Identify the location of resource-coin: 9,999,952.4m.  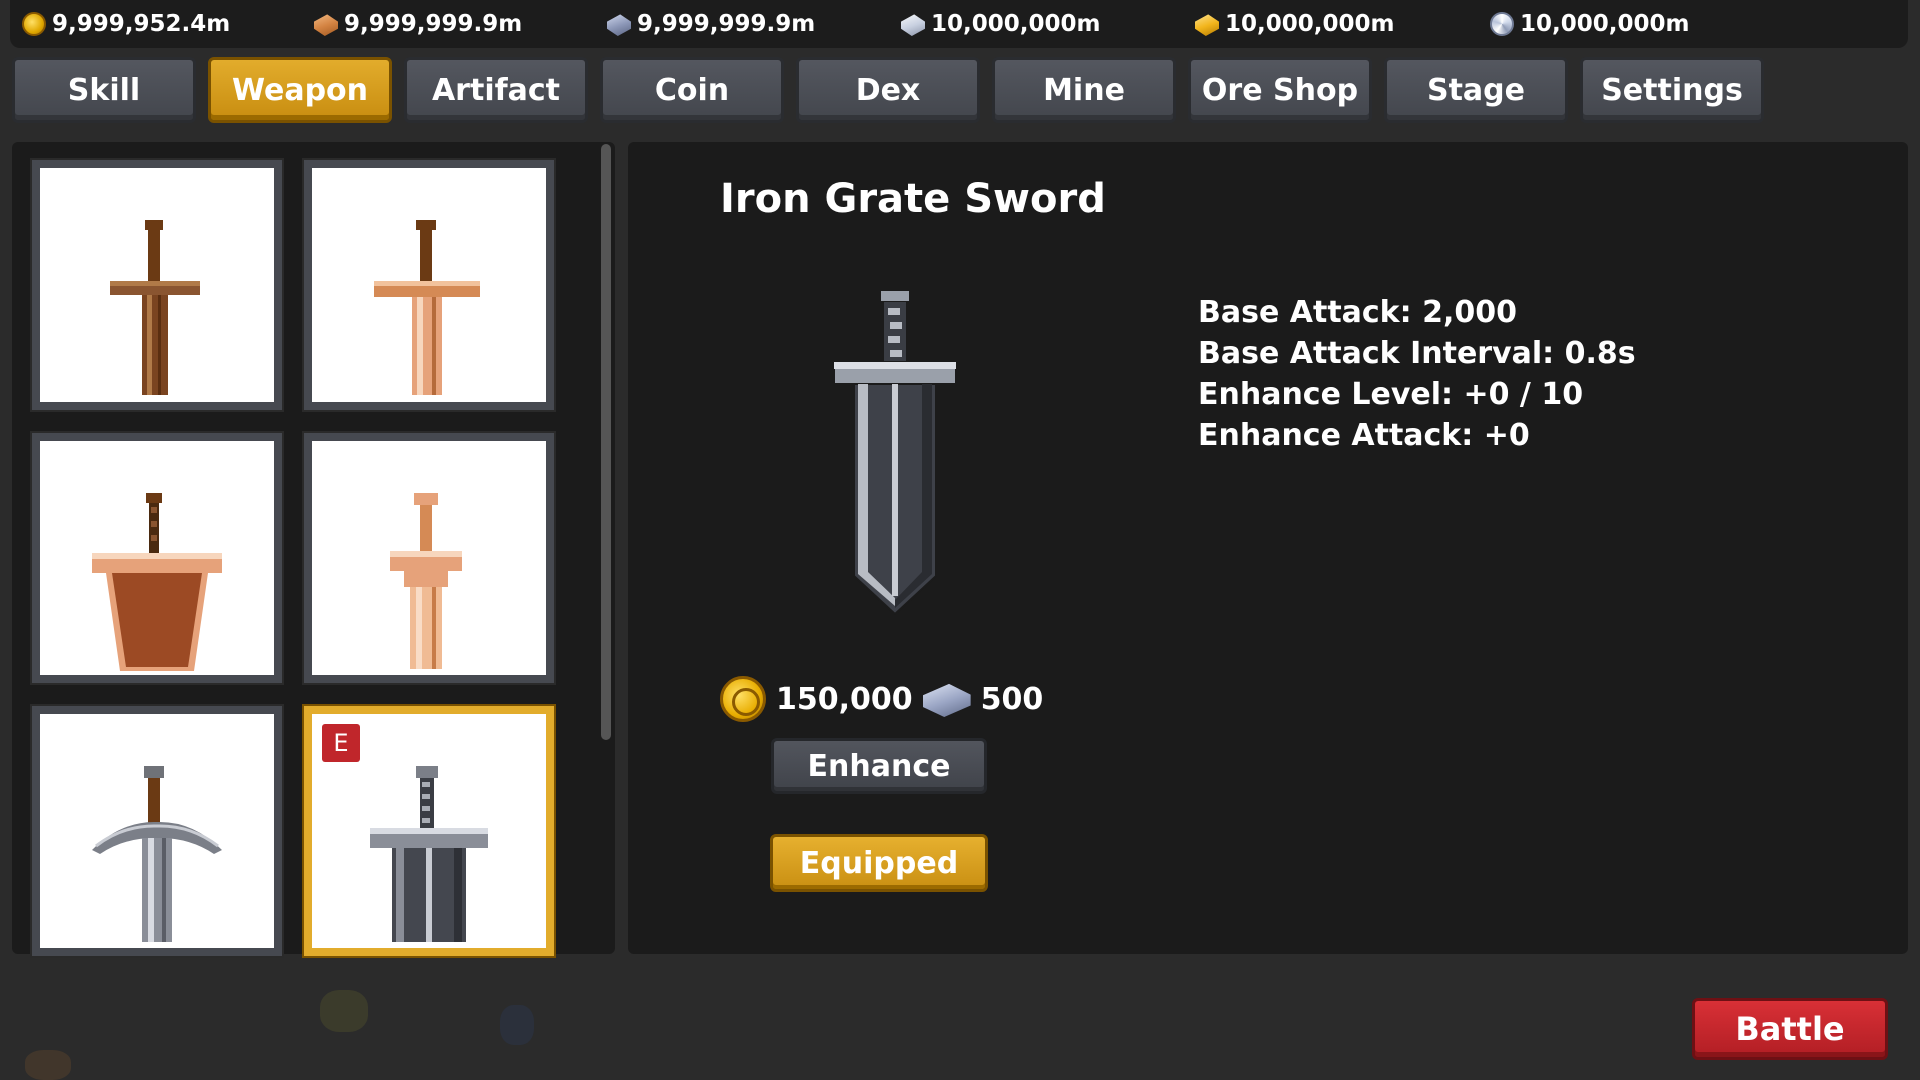
(126, 24).